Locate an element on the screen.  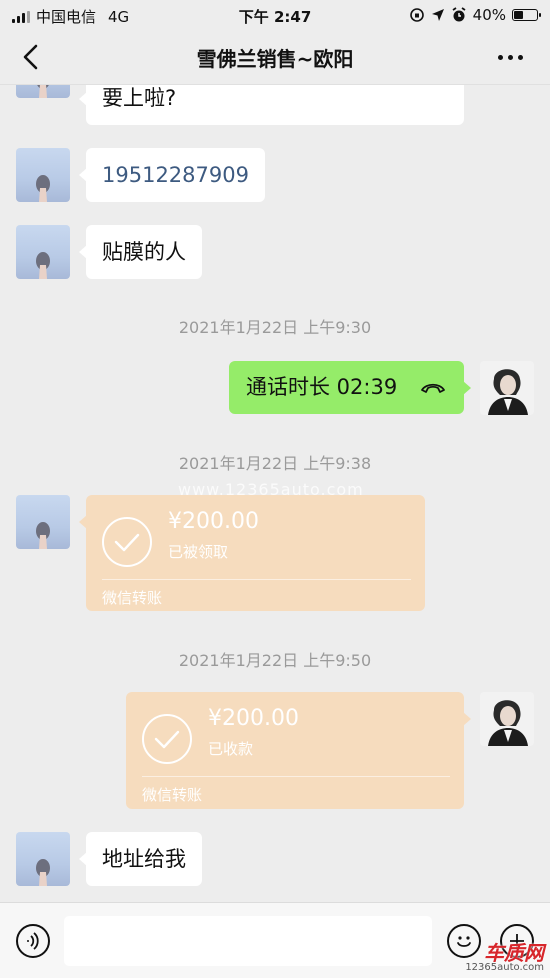
message-text: 要上啦? is located at coordinates (139, 98).